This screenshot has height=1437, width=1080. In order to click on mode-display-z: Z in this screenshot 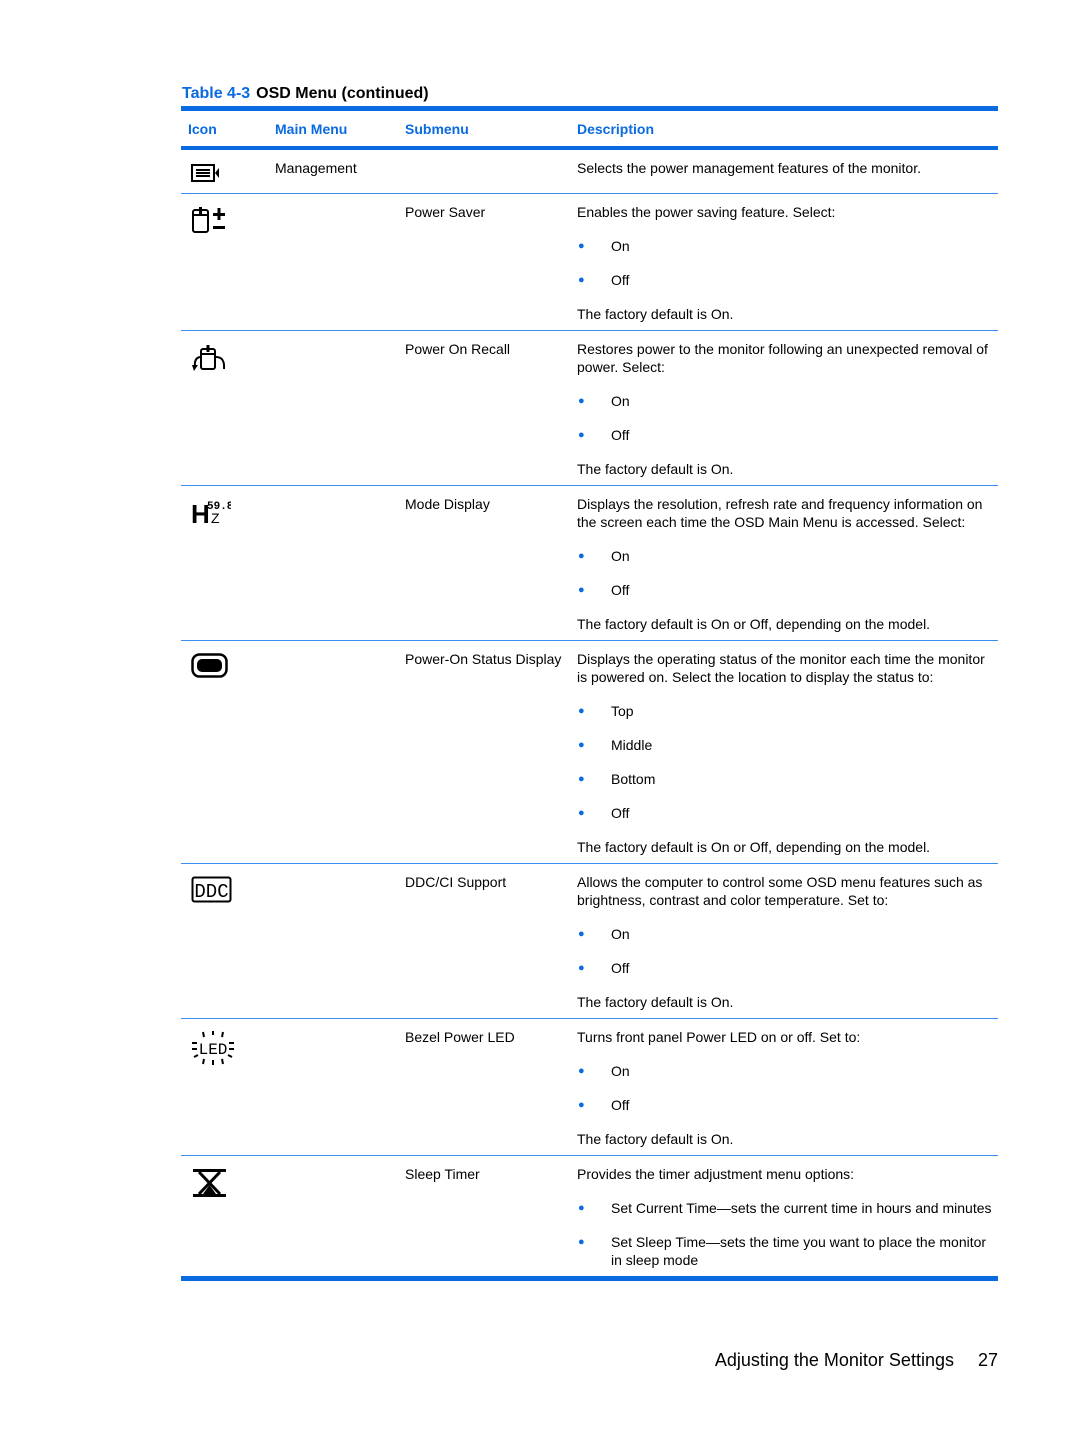, I will do `click(215, 518)`.